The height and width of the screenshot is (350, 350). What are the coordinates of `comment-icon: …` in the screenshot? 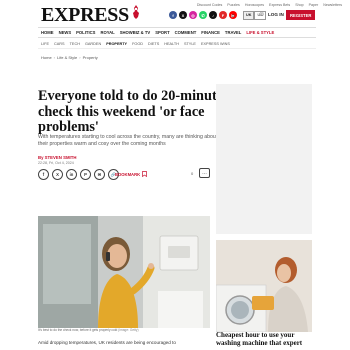 It's located at (204, 173).